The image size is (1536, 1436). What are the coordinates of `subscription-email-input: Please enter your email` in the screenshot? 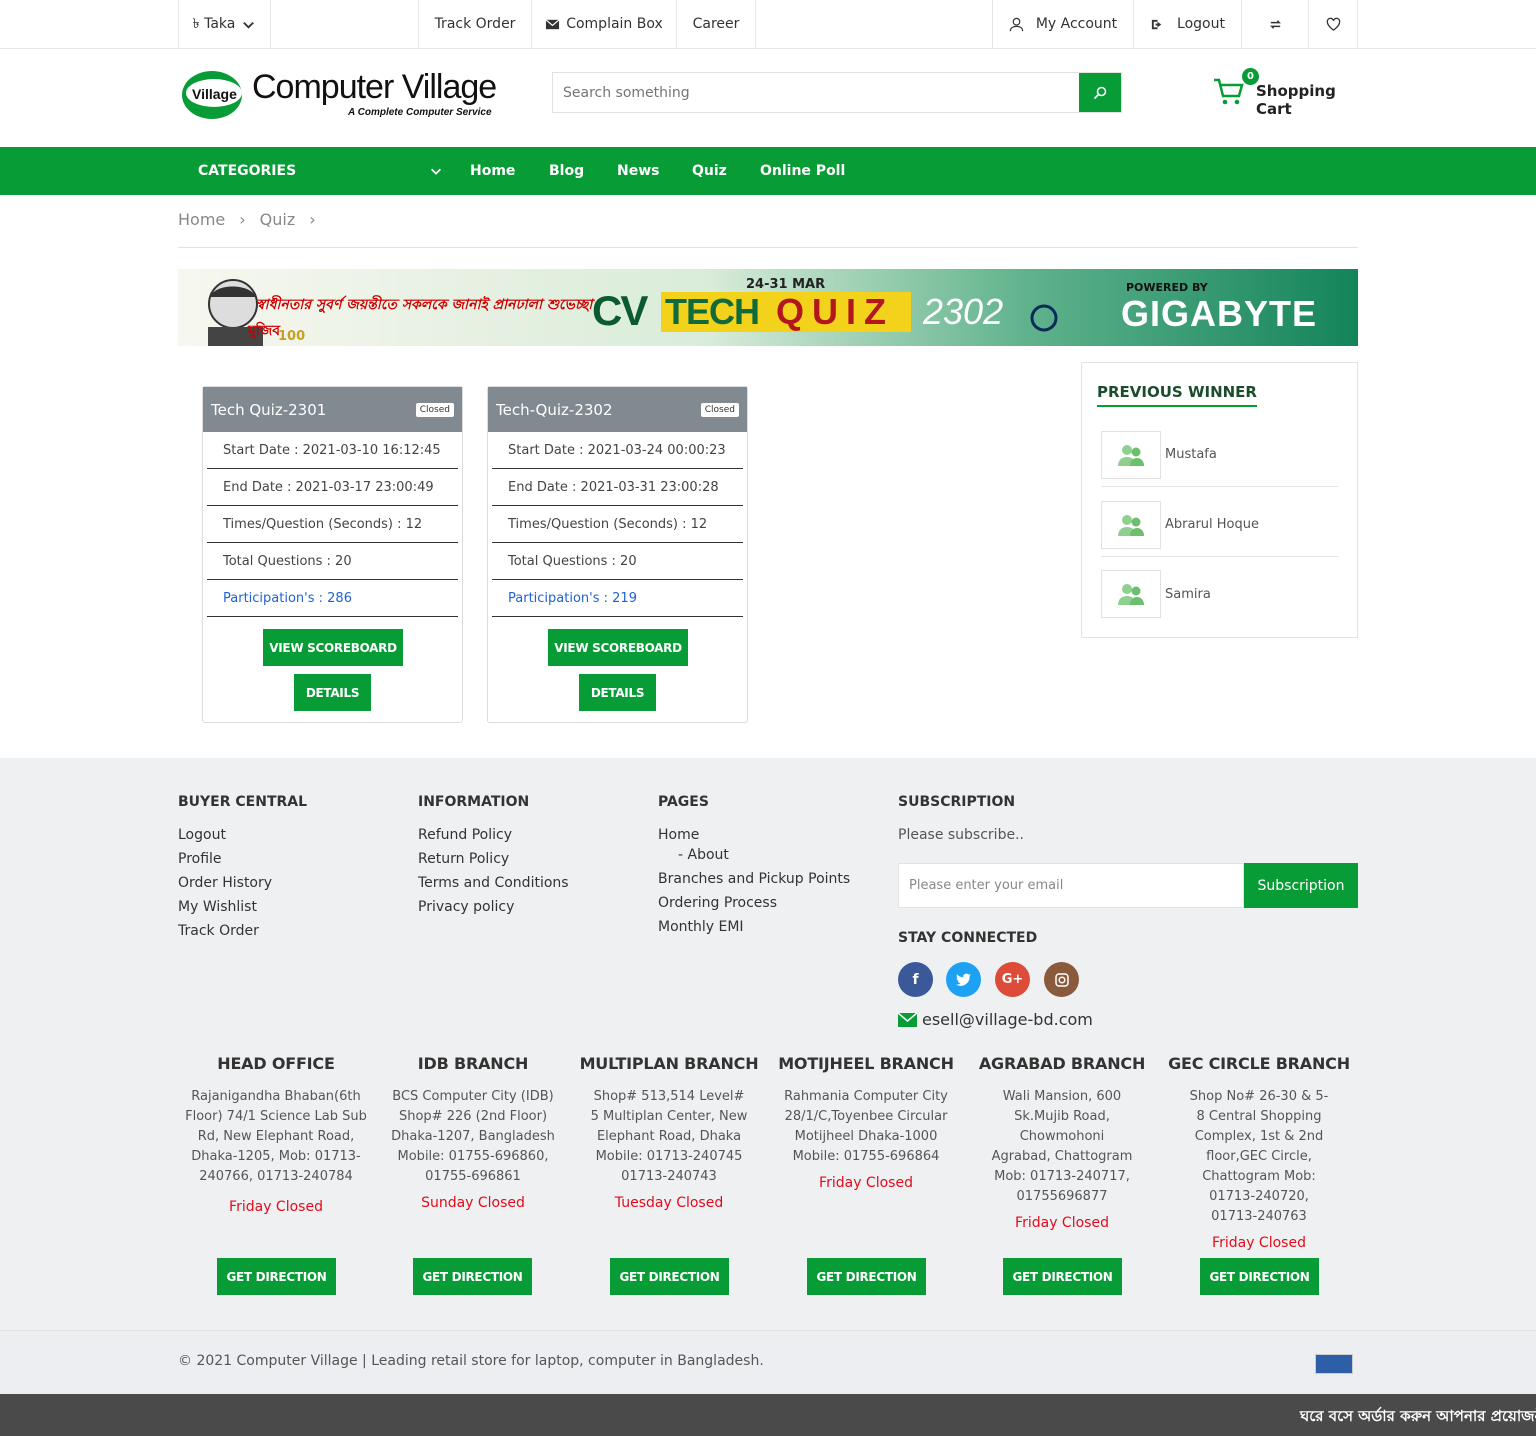 It's located at (1071, 885).